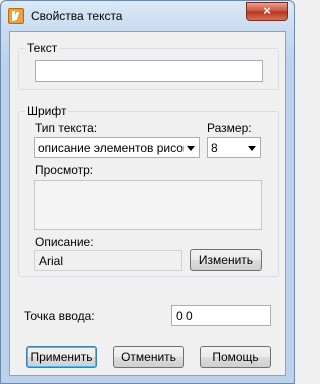 The height and width of the screenshot is (384, 320). Describe the element at coordinates (66, 128) in the screenshot. I see `text-type-label: Тип текста:` at that location.